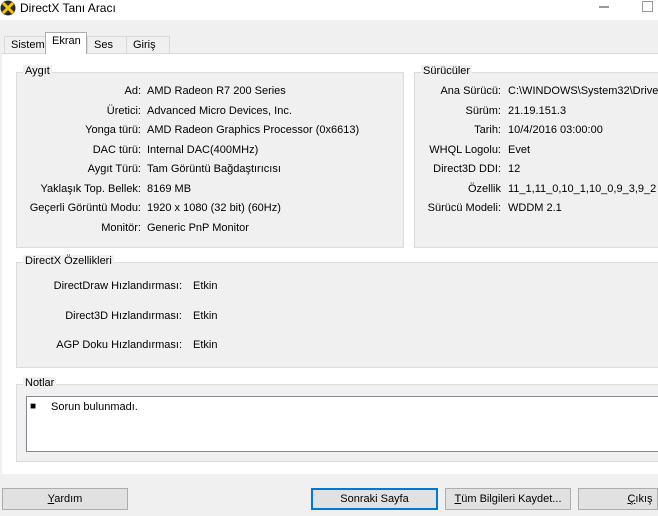 The height and width of the screenshot is (516, 658). Describe the element at coordinates (535, 208) in the screenshot. I see `driver-value-model: WDDM 2.1` at that location.